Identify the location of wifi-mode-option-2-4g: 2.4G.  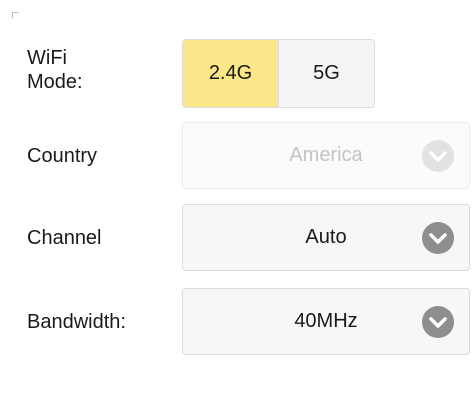
(230, 73).